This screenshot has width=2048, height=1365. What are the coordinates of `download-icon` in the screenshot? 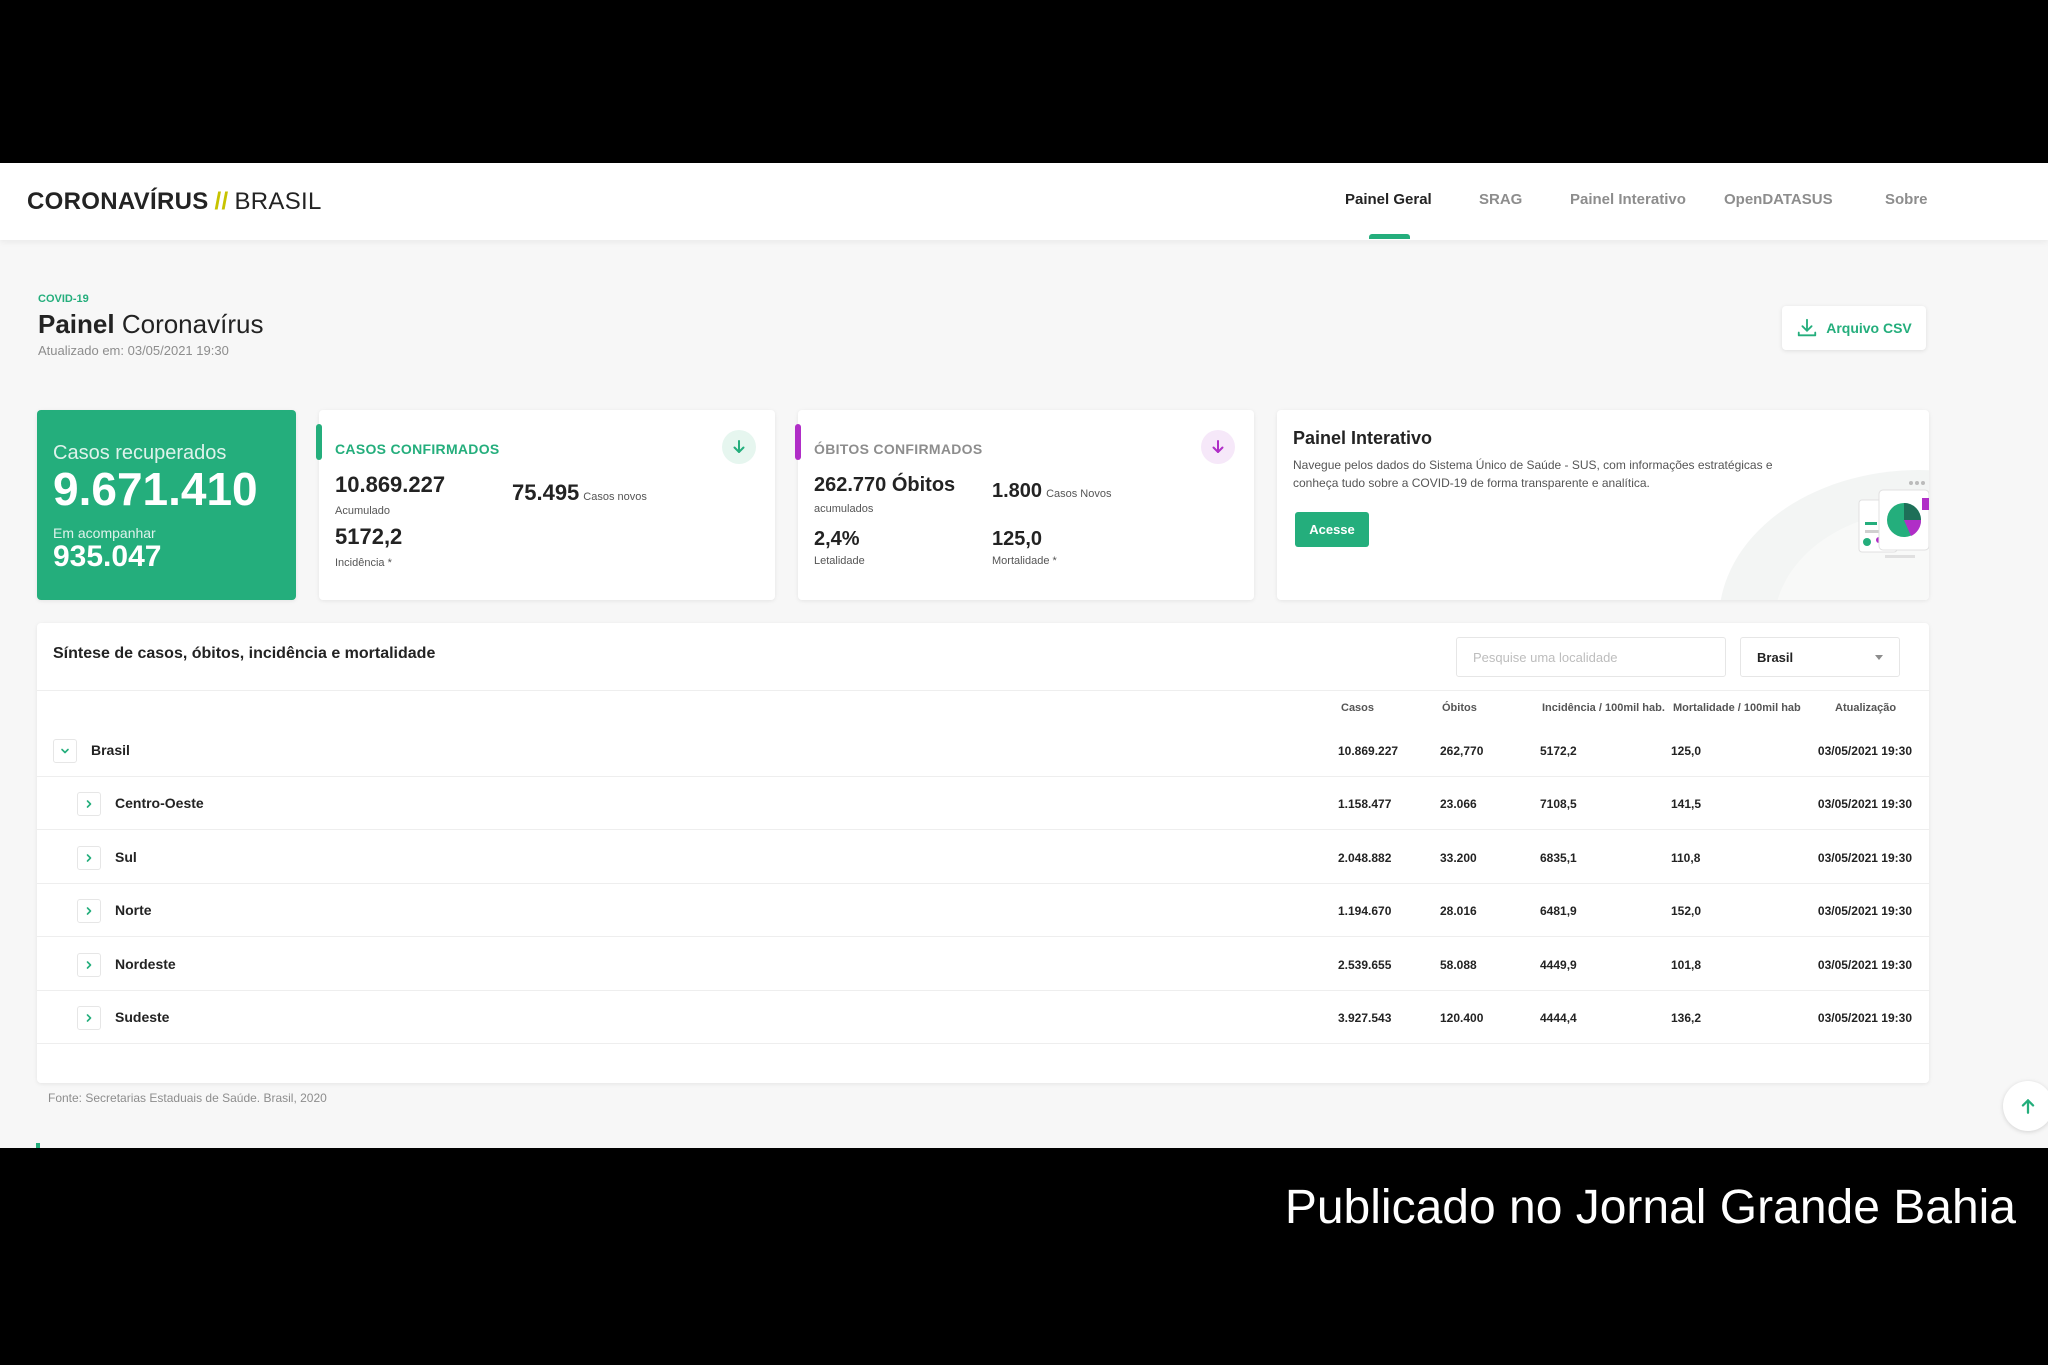 It's located at (1807, 327).